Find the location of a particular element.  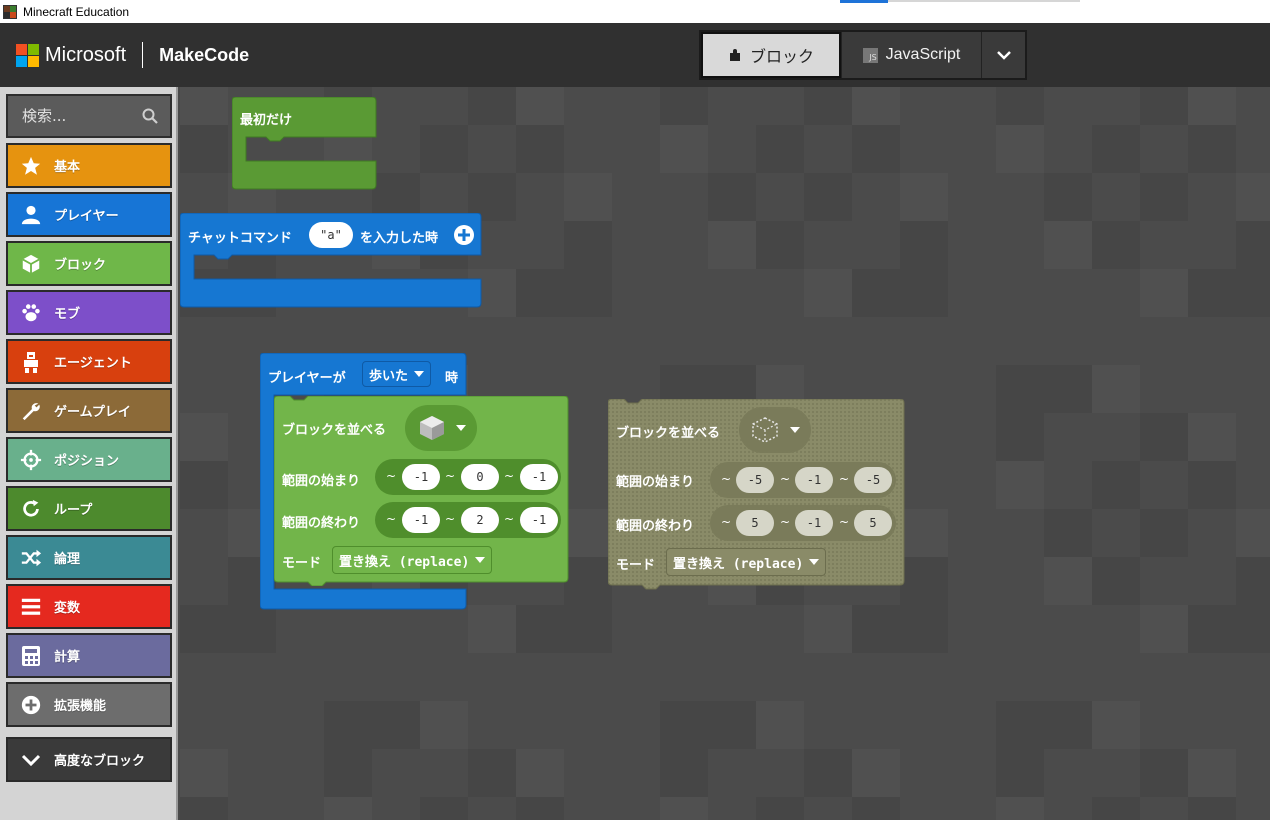

category-label: 論理 is located at coordinates (67, 559).